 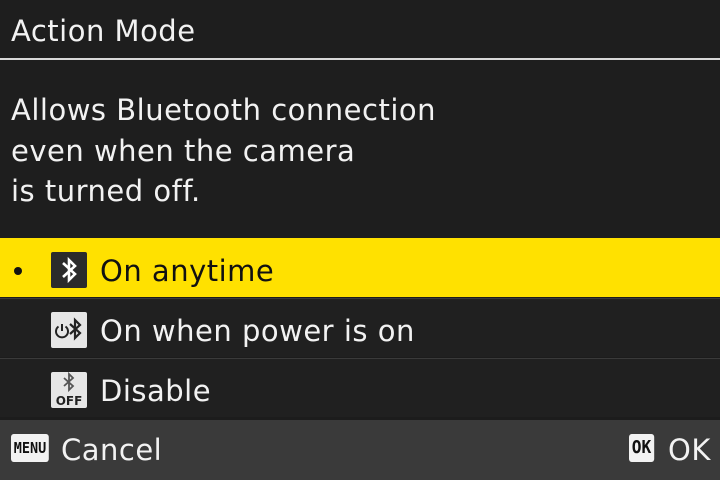 I want to click on title-bar: Action Mode, so click(x=360, y=30).